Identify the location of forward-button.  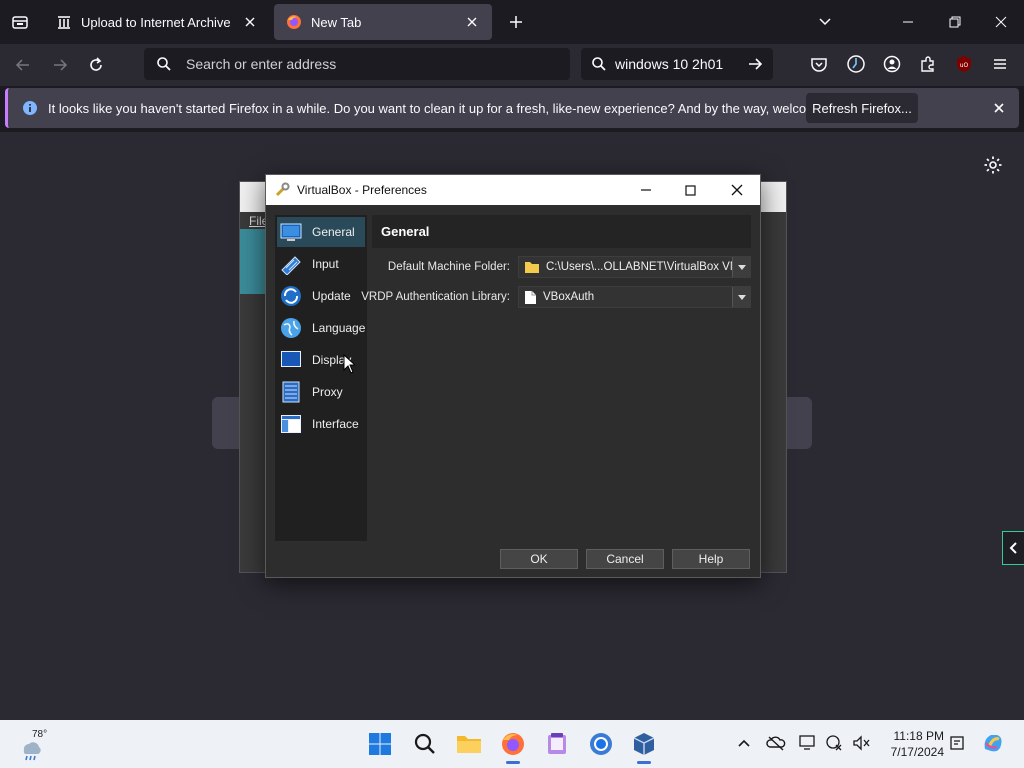
(60, 65).